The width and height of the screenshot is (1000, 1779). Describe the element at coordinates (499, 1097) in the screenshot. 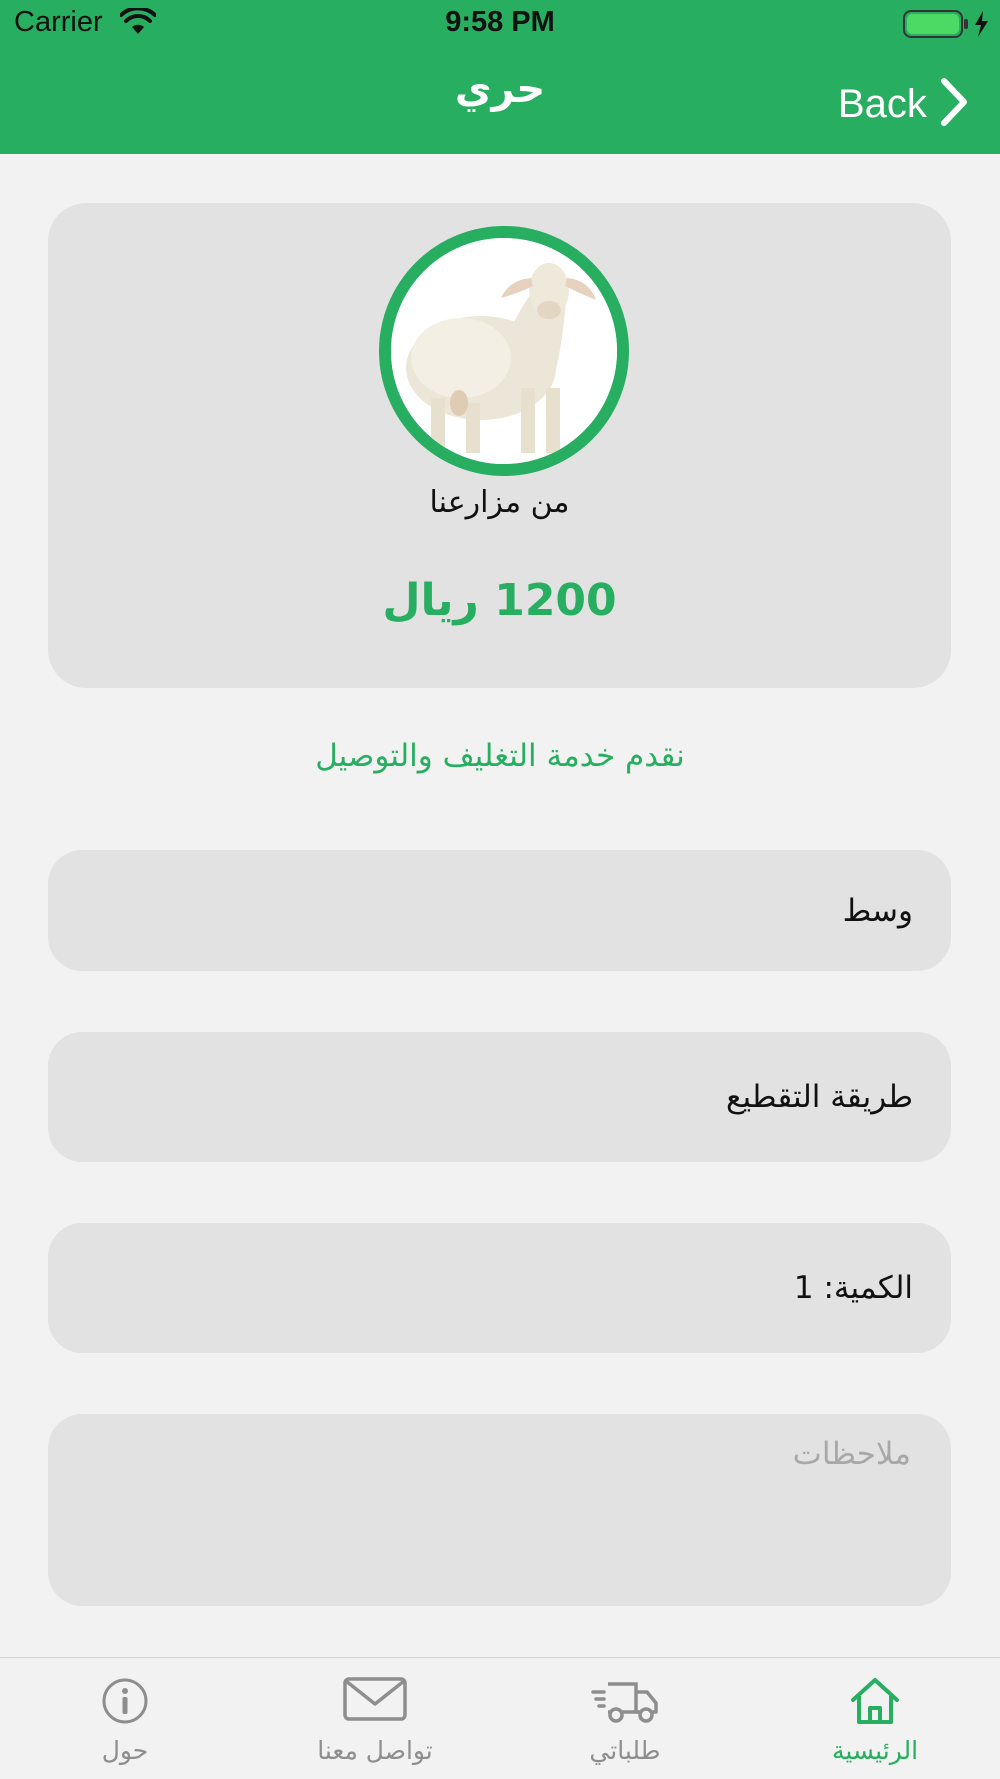

I see `cut-method-select: طريقة التقطيع` at that location.